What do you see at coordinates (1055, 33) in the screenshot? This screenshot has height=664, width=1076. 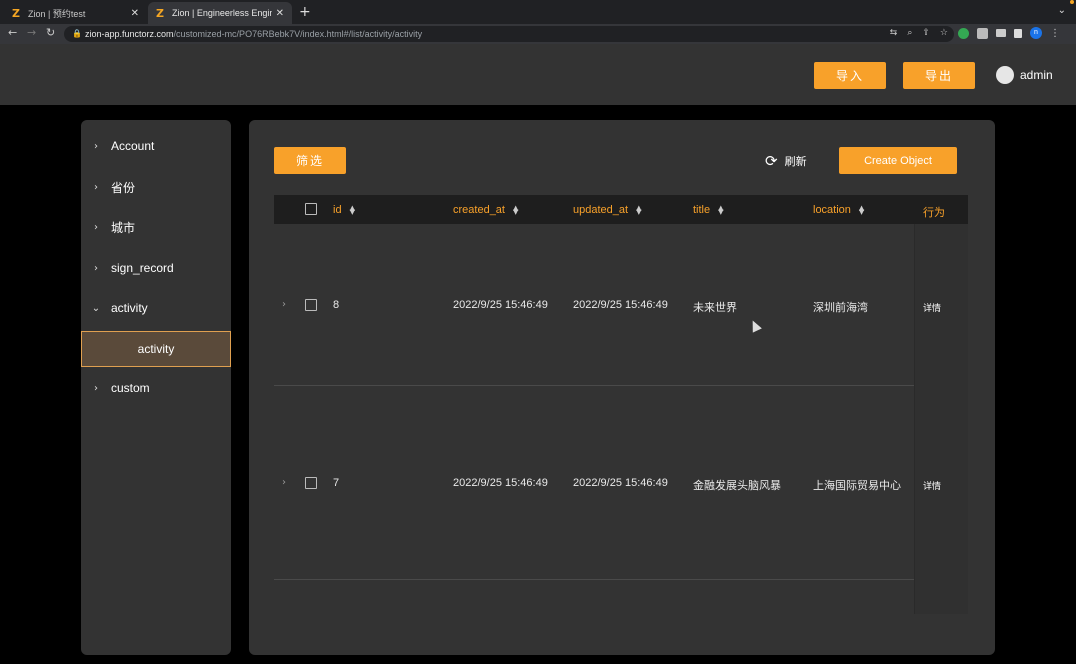 I see `more-menu-icon: ⋮` at bounding box center [1055, 33].